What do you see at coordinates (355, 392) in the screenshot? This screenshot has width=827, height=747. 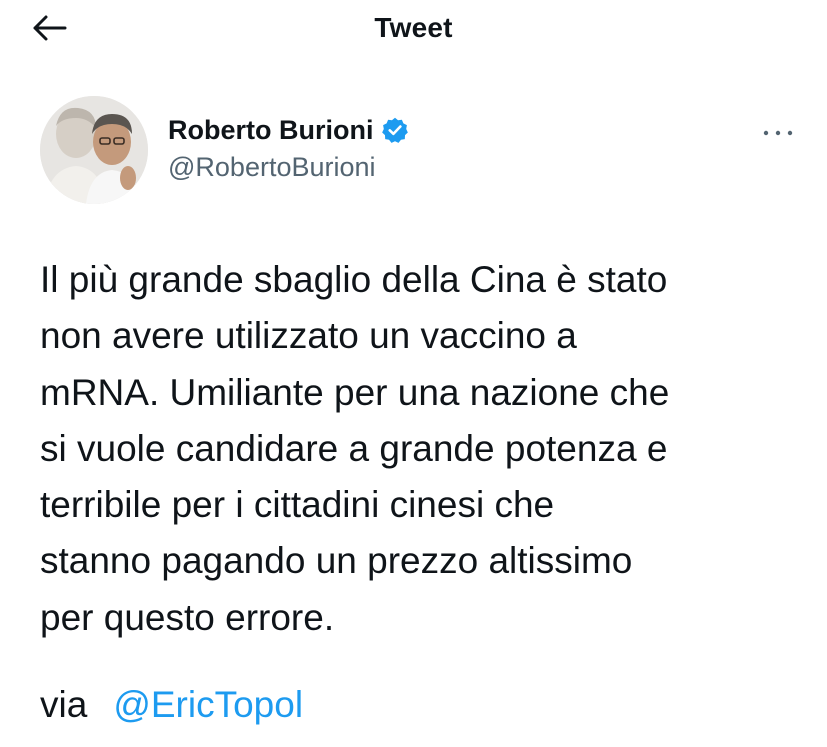 I see `tweet-text-line: mRNA. Umiliante per una nazione che` at bounding box center [355, 392].